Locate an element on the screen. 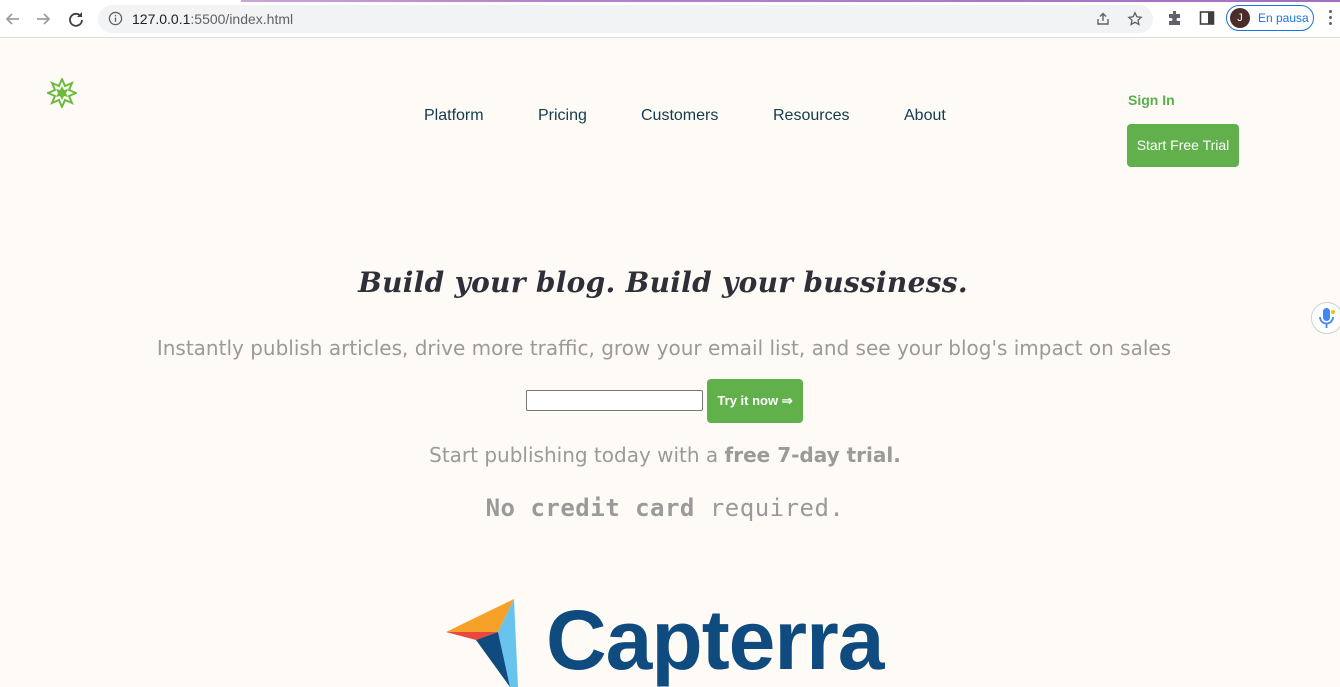 Image resolution: width=1340 pixels, height=687 pixels. email-input is located at coordinates (614, 400).